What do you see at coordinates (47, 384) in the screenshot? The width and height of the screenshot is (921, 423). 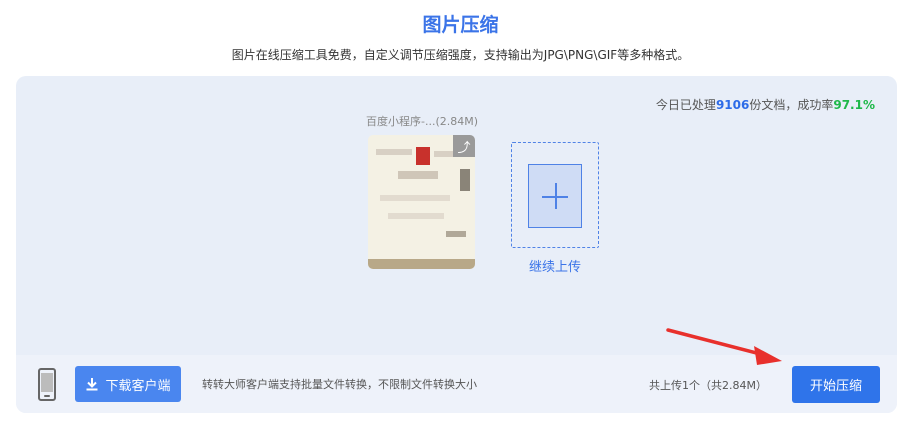 I see `phone-icon` at bounding box center [47, 384].